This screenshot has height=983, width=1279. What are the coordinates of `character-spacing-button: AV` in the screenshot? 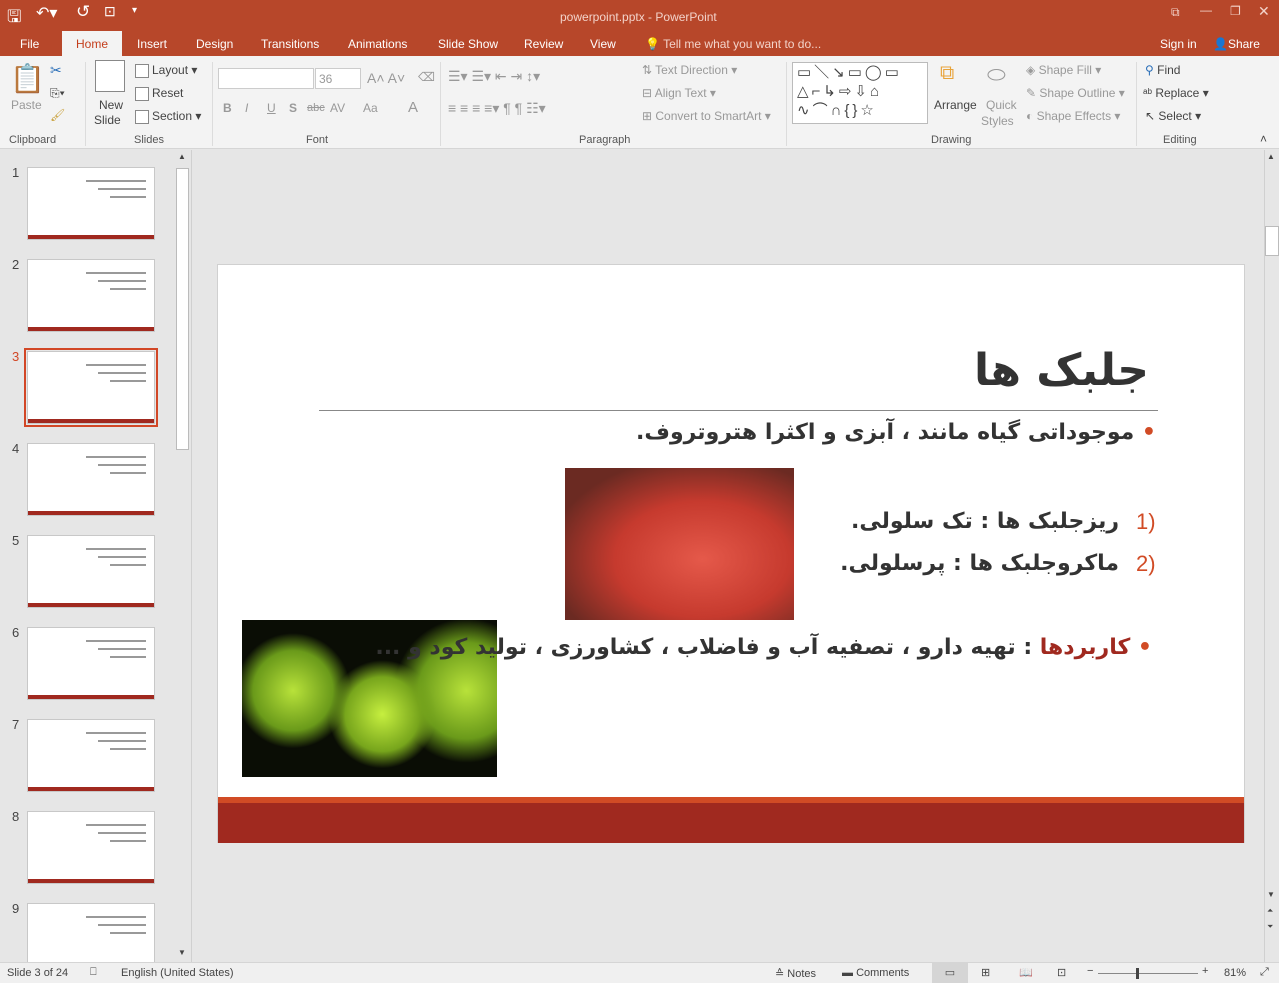 It's located at (337, 108).